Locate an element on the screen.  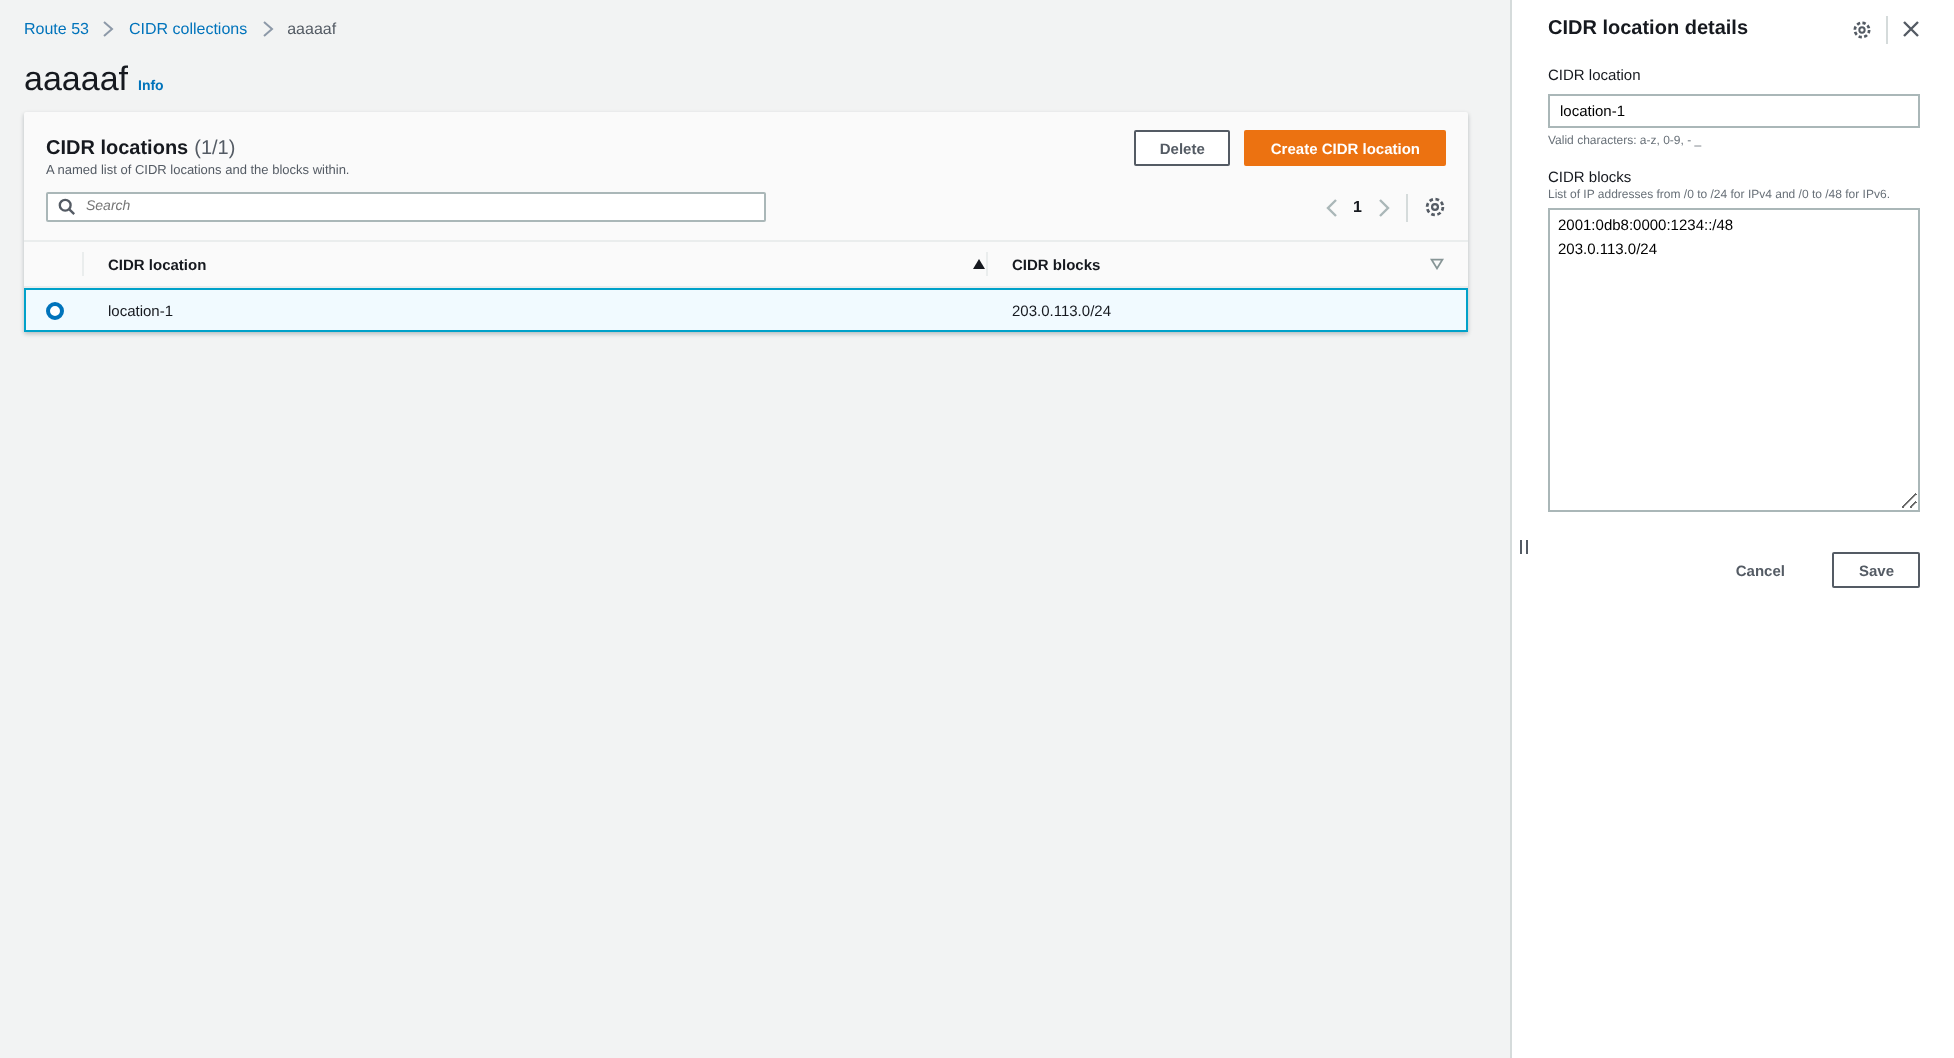
breadcrumb-link: Route 53 is located at coordinates (56, 28).